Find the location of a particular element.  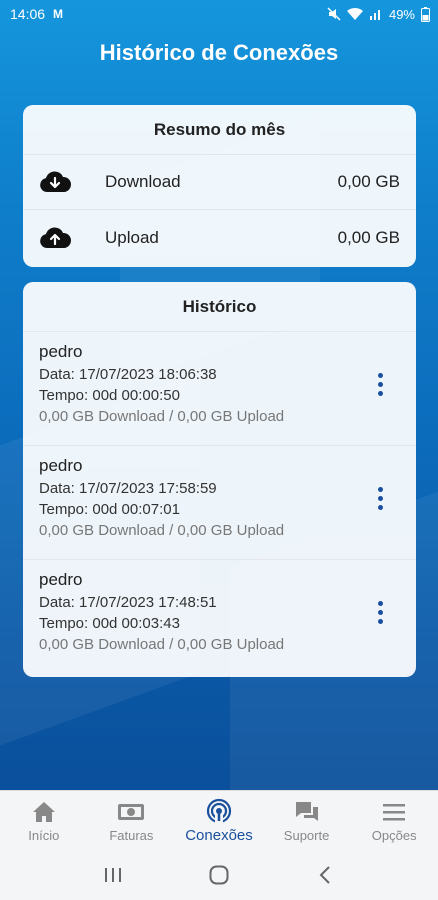

carrier-icon: M is located at coordinates (58, 14).